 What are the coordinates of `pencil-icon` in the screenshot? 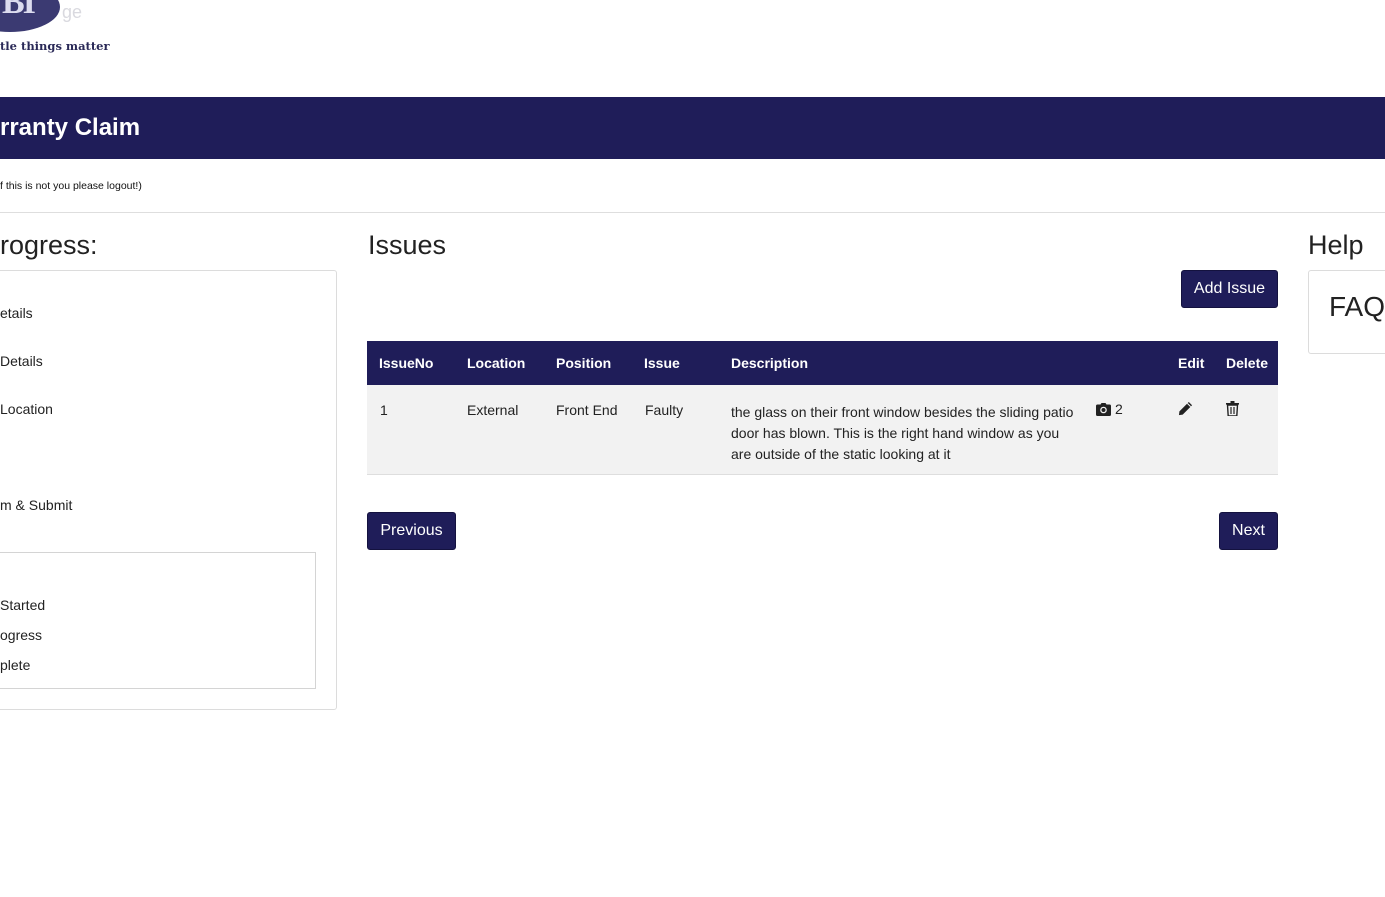 It's located at (1185, 408).